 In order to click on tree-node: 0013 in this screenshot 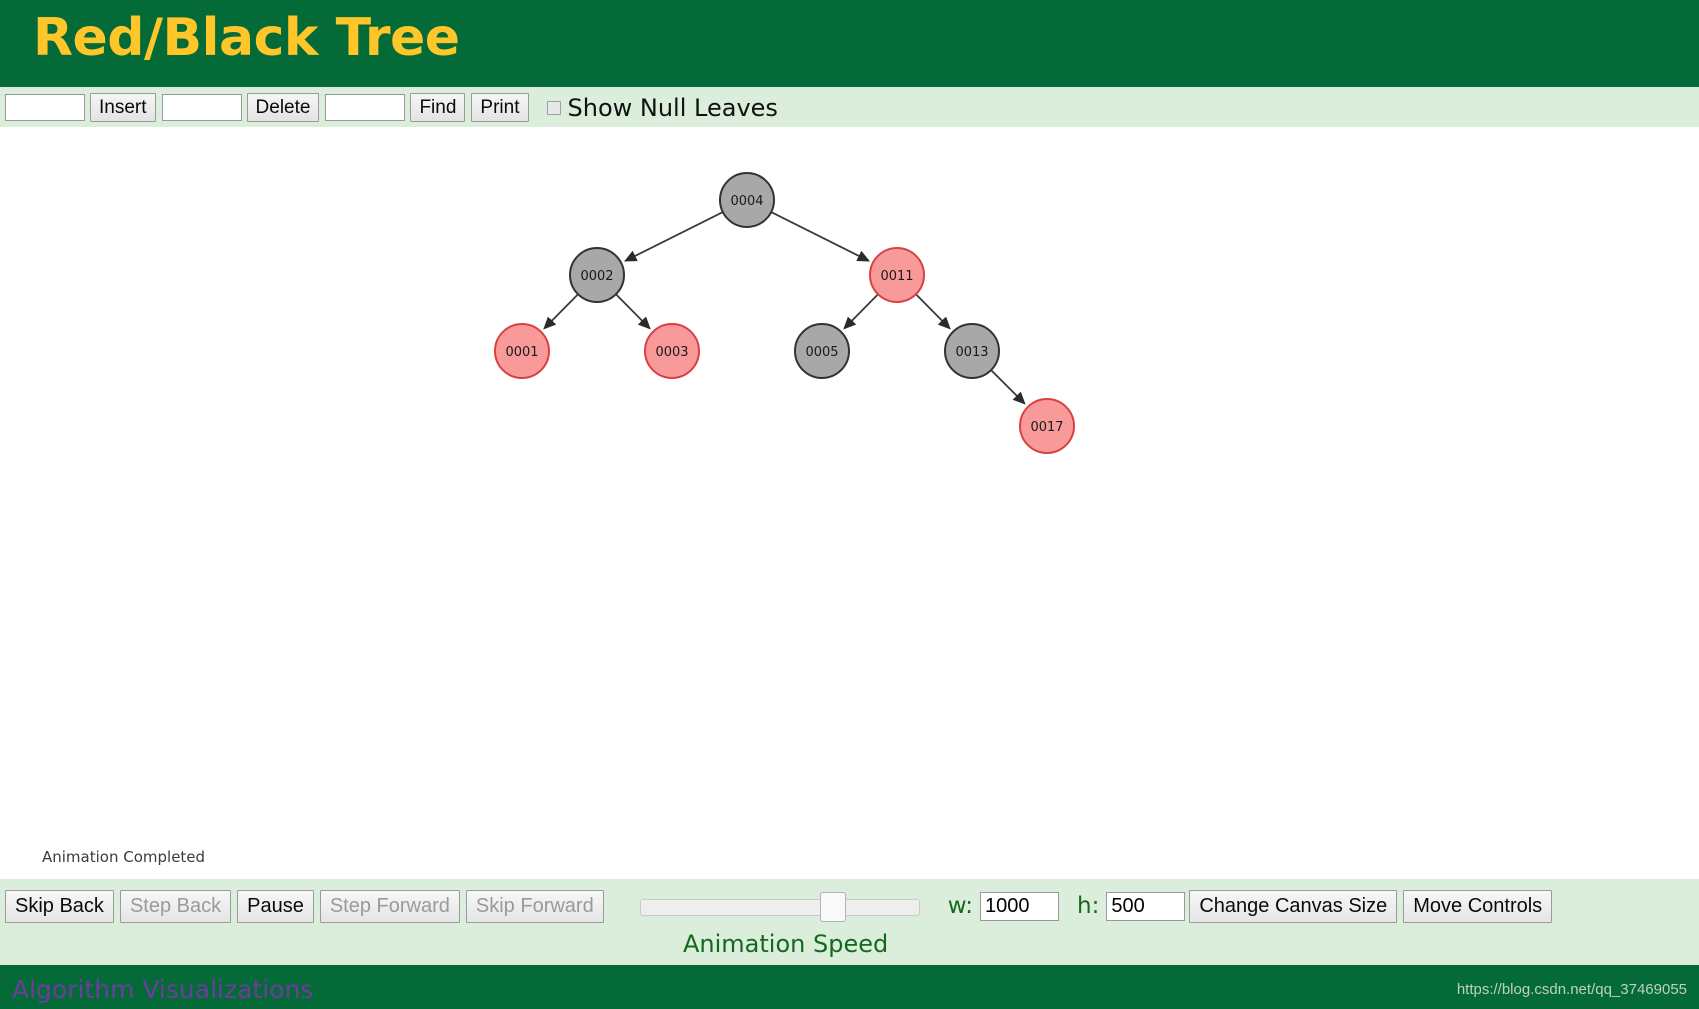, I will do `click(972, 351)`.